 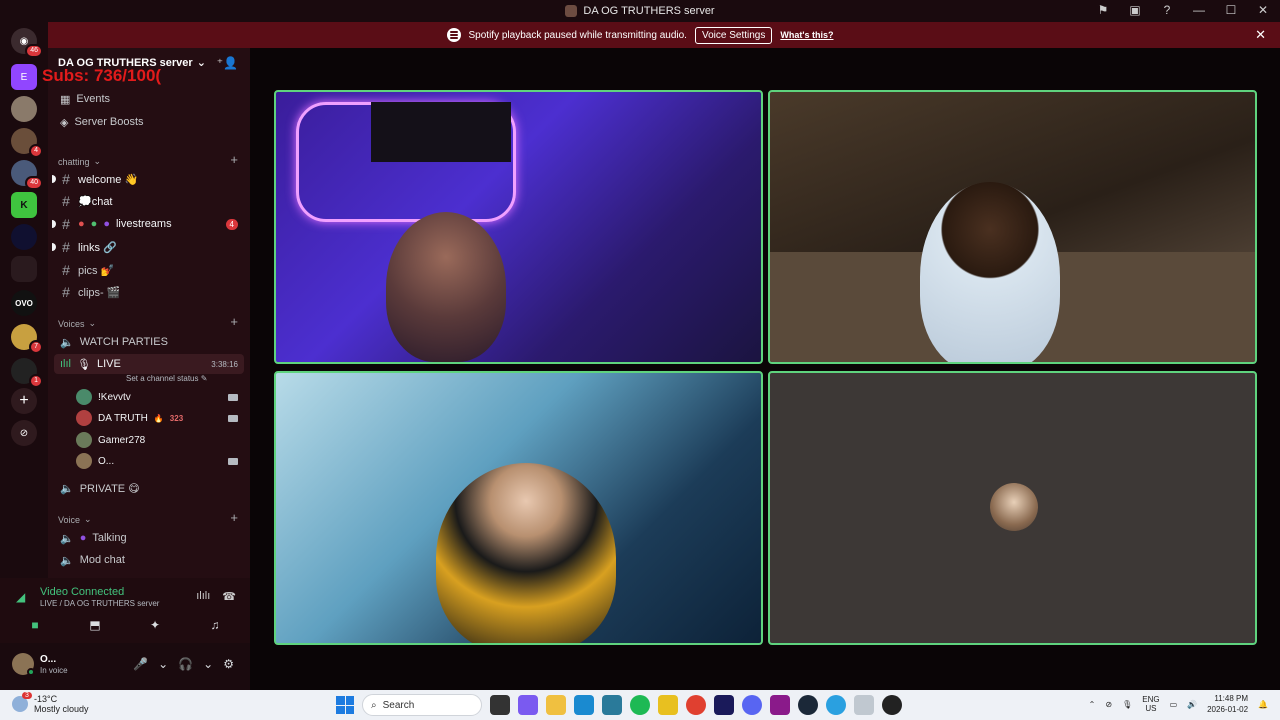 What do you see at coordinates (27, 143) in the screenshot?
I see `server-avatar-2-icon: 4` at bounding box center [27, 143].